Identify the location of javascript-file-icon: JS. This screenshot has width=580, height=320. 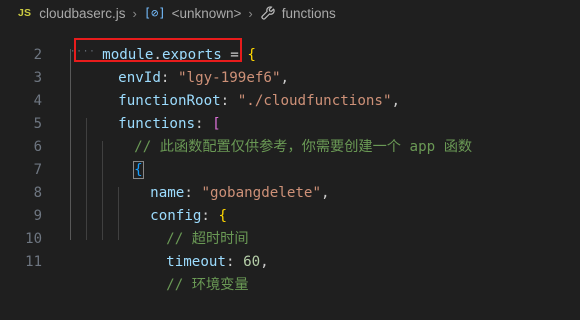
(25, 13).